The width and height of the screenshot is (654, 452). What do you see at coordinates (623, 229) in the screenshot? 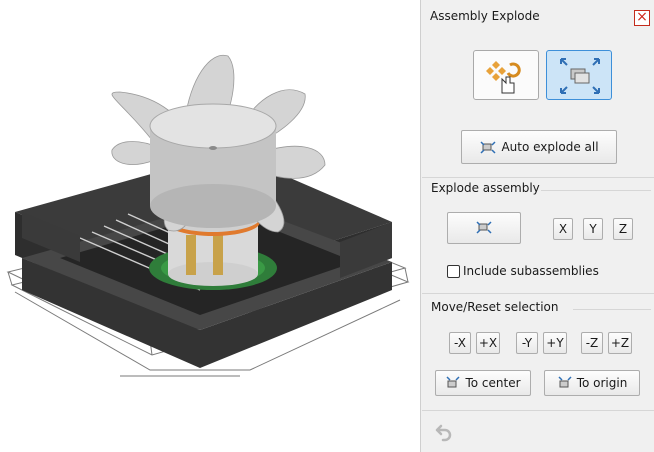
I see `explode-z-button: Z` at bounding box center [623, 229].